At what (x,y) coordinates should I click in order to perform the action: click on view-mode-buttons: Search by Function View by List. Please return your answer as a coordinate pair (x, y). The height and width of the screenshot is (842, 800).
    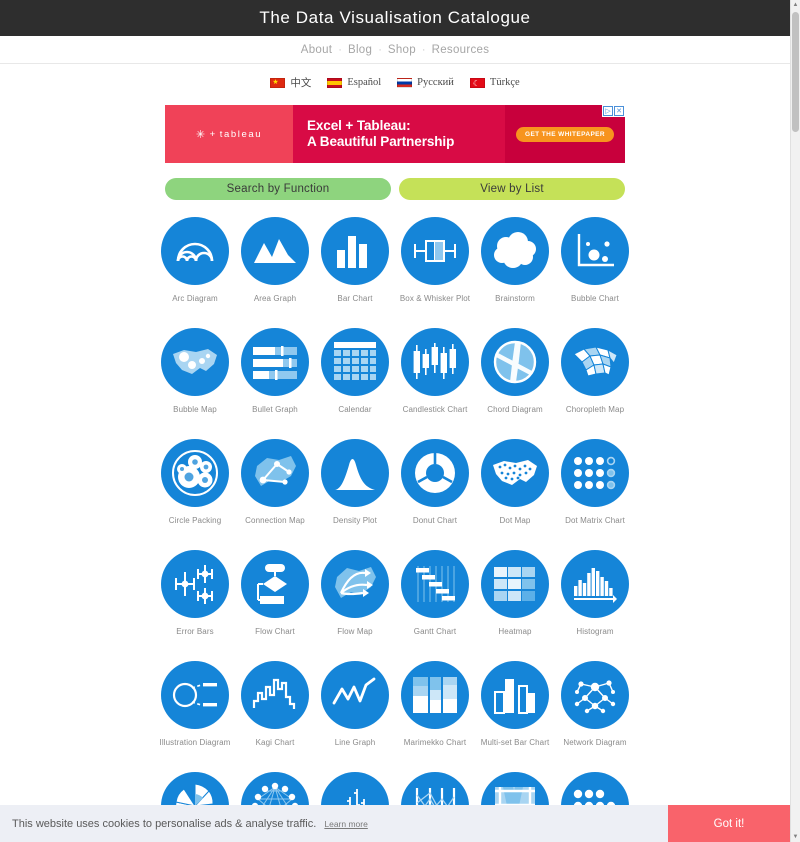
    Looking at the image, I should click on (395, 189).